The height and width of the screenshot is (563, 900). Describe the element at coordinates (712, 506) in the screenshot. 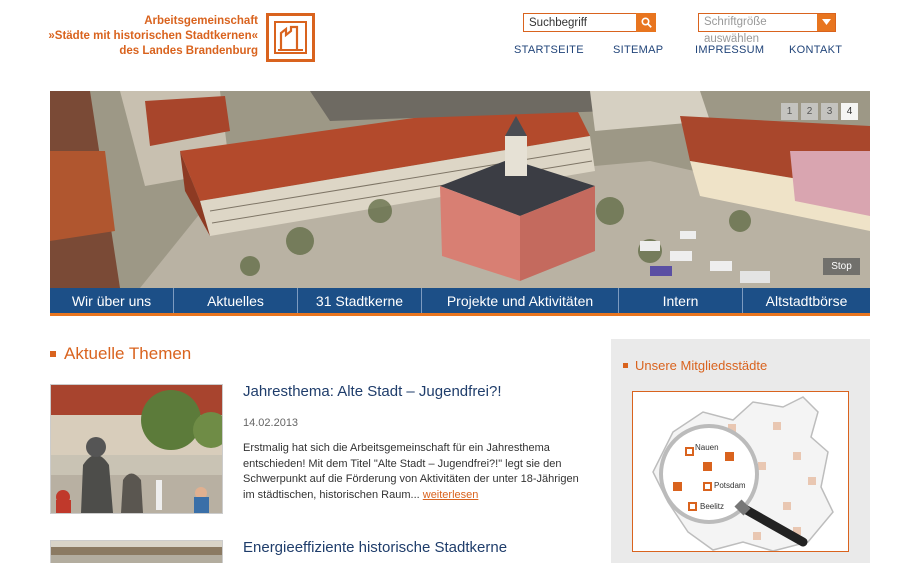

I see `map-label-beelitz: Beelitz` at that location.